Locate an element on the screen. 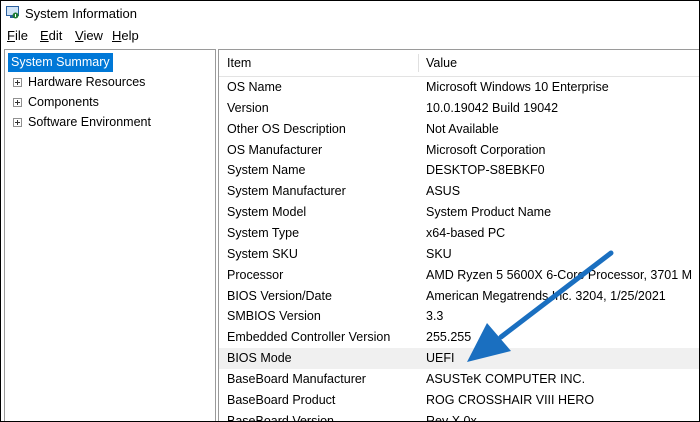 This screenshot has height=422, width=700. pointer-arrow-icon is located at coordinates (540, 306).